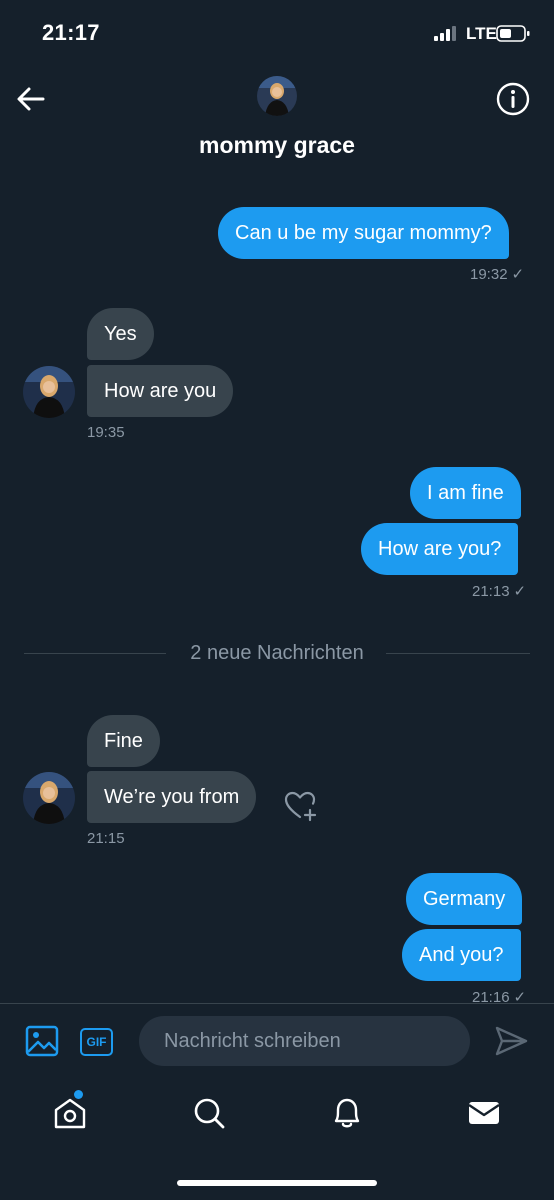 The width and height of the screenshot is (554, 1200). Describe the element at coordinates (277, 96) in the screenshot. I see `contact-avatar` at that location.